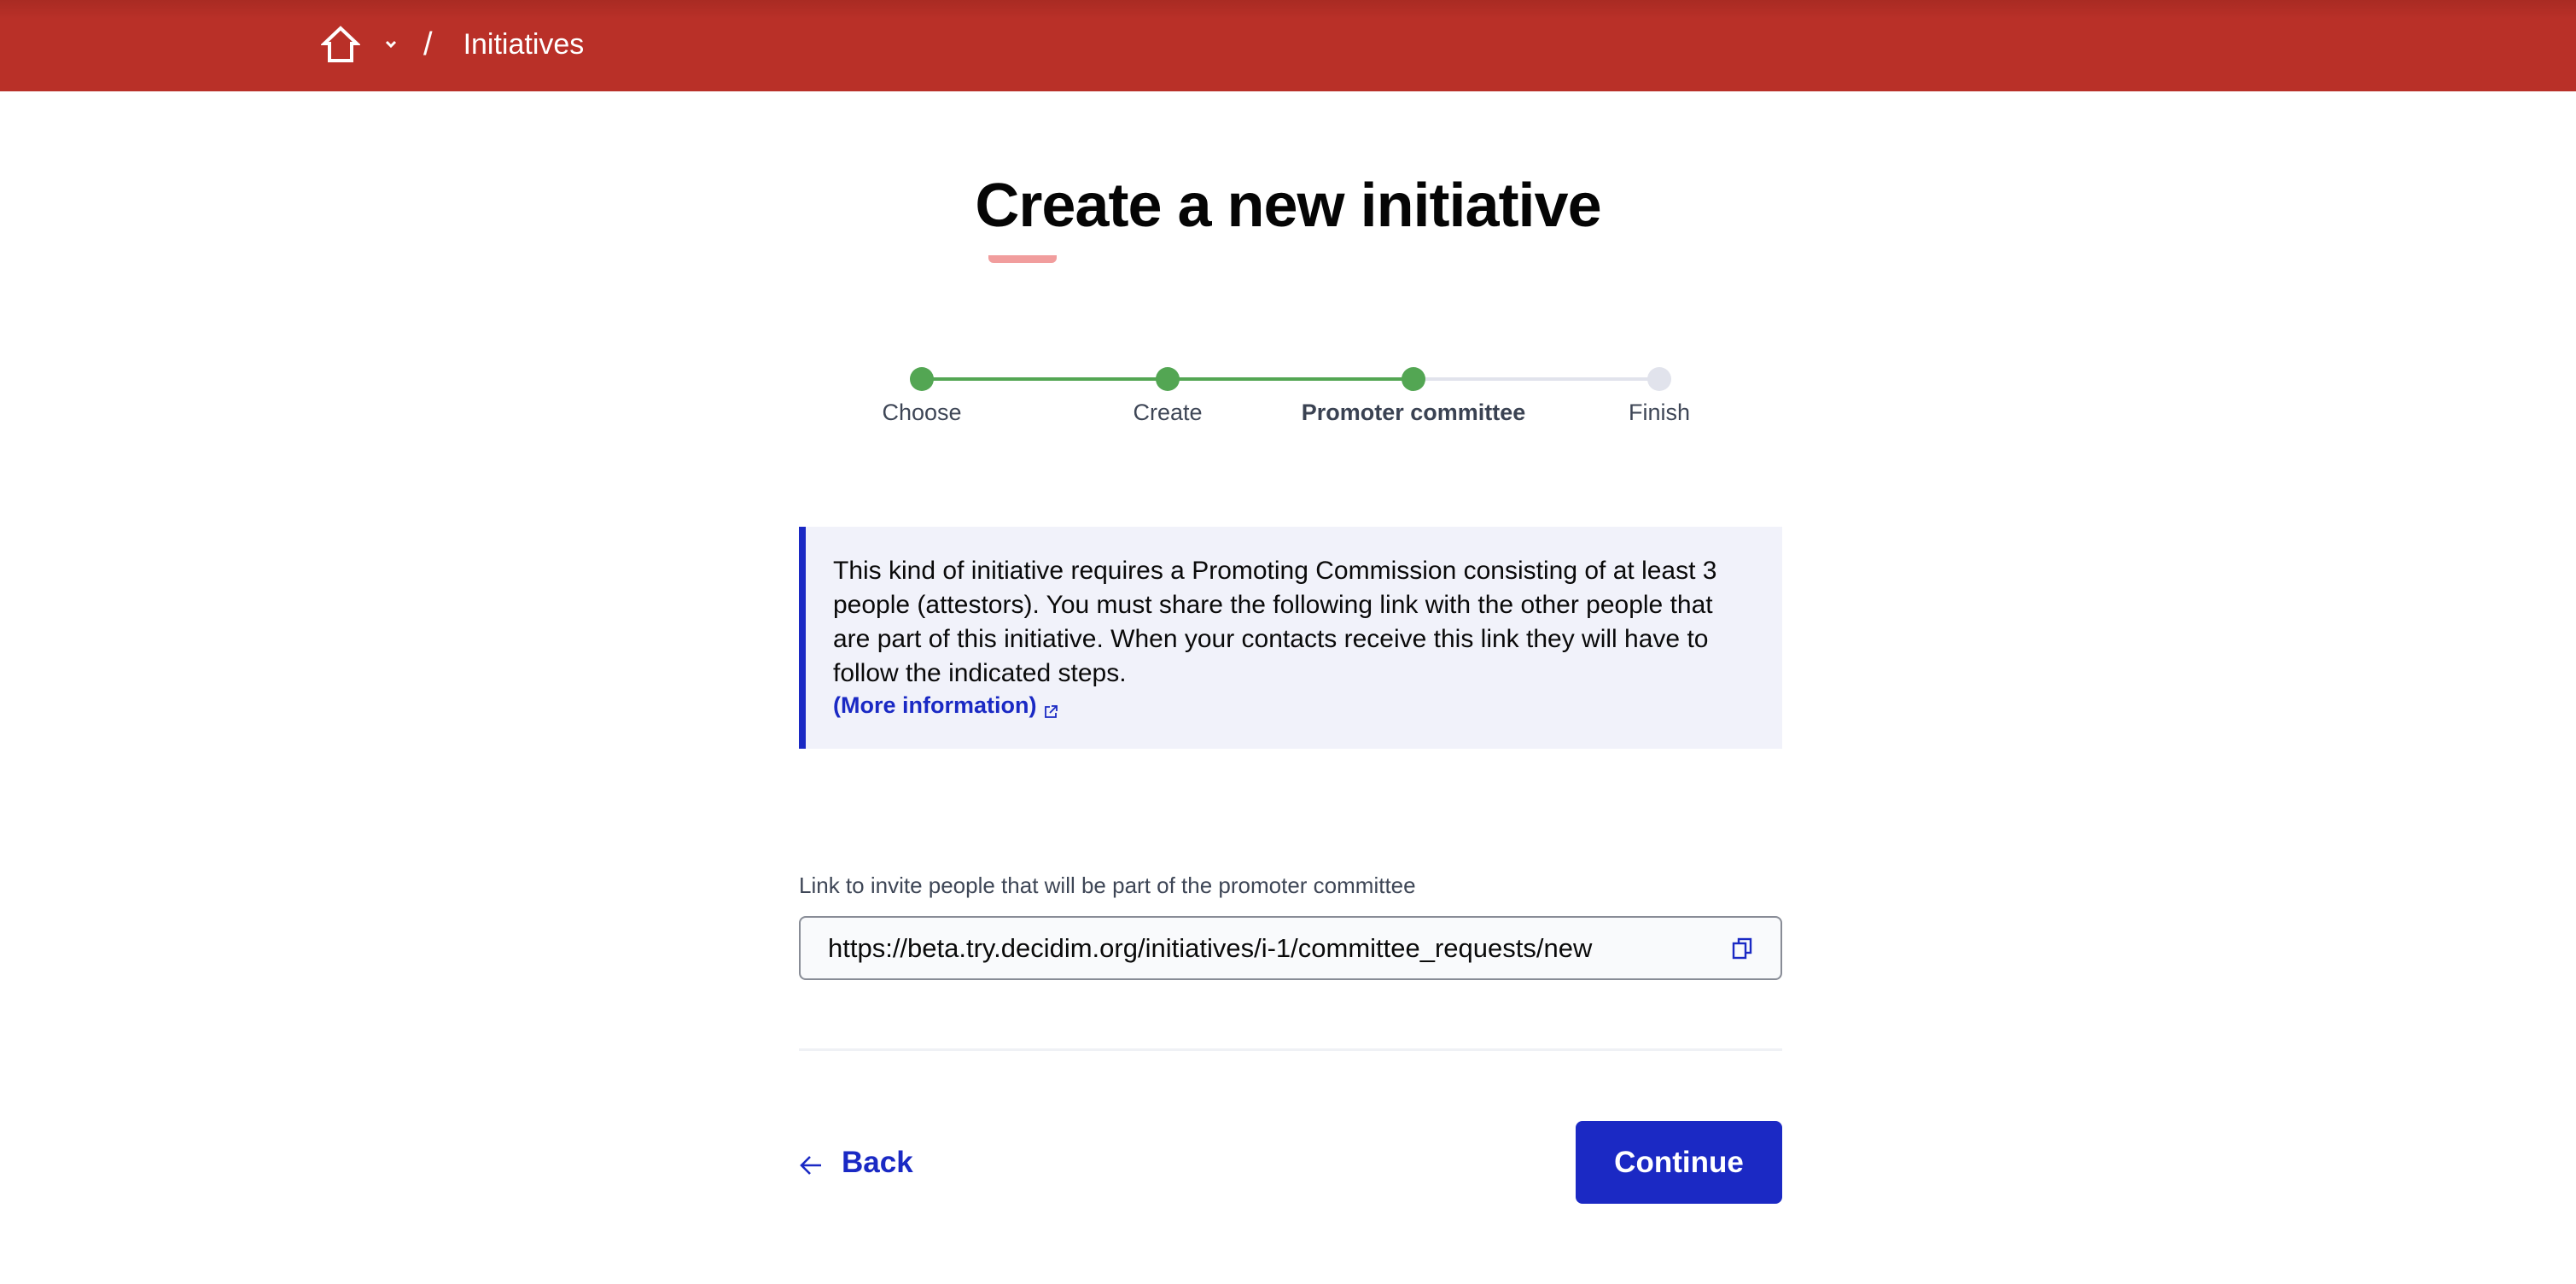 This screenshot has height=1284, width=2576. Describe the element at coordinates (1413, 412) in the screenshot. I see `step-label: Promoter committee` at that location.